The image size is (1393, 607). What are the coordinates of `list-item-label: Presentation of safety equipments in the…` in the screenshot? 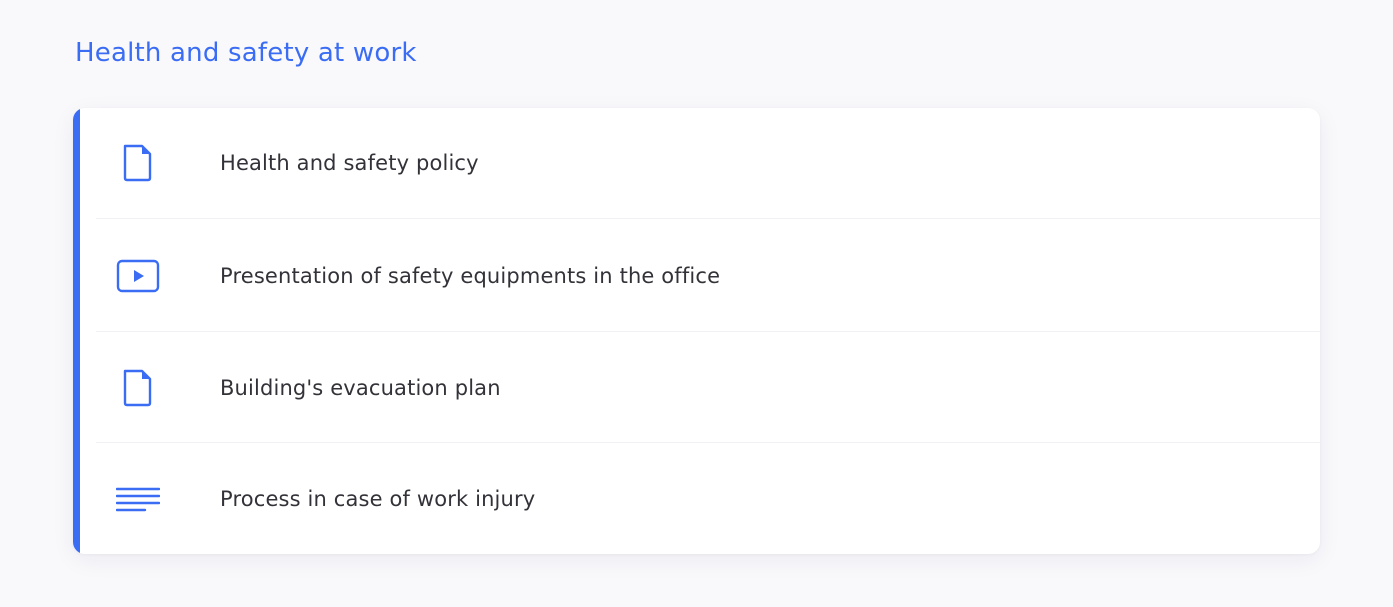 It's located at (470, 275).